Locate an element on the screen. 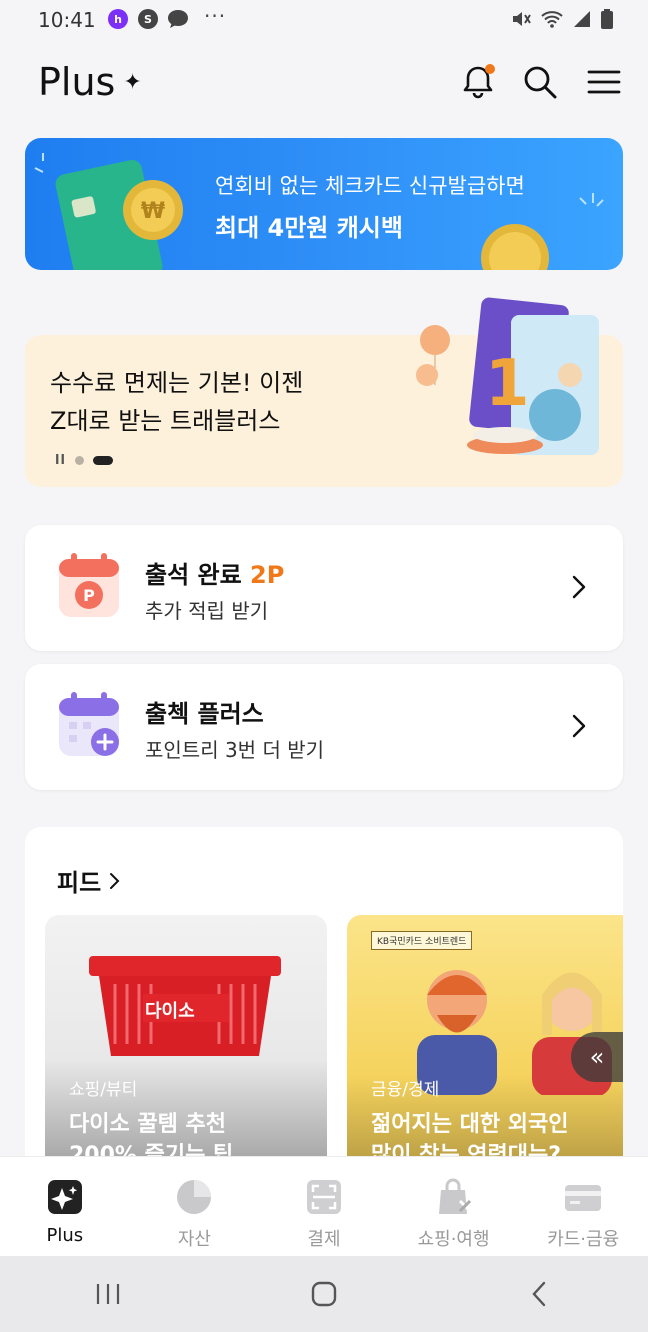 Image resolution: width=648 pixels, height=1332 pixels. nav-assets: 자산 is located at coordinates (195, 1206).